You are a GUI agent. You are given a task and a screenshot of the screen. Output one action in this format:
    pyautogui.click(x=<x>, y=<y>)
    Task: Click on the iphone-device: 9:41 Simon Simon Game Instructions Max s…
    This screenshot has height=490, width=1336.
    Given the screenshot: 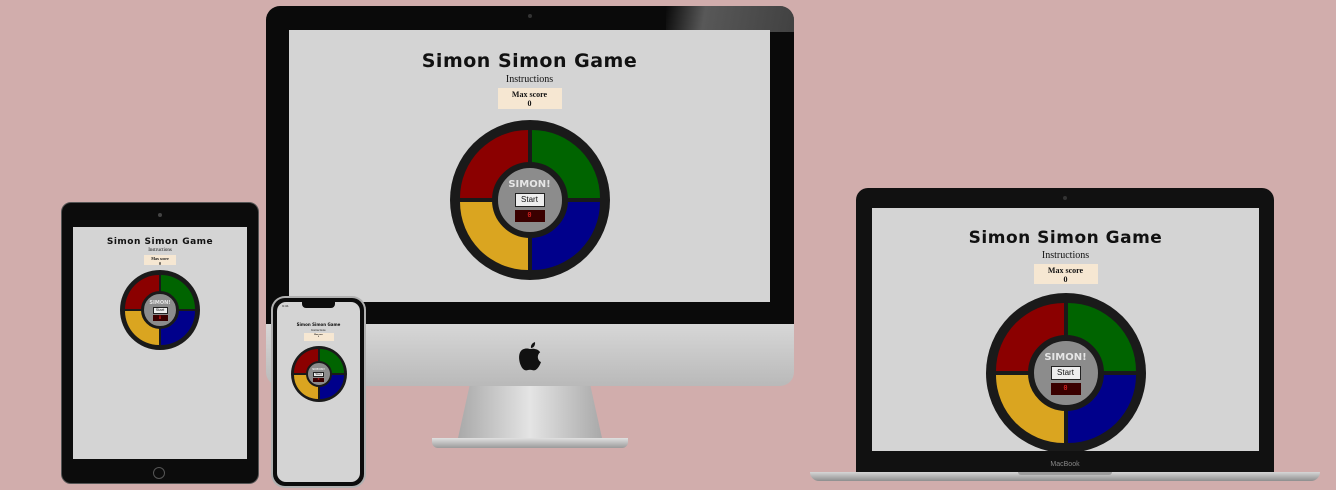 What is the action you would take?
    pyautogui.click(x=318, y=392)
    